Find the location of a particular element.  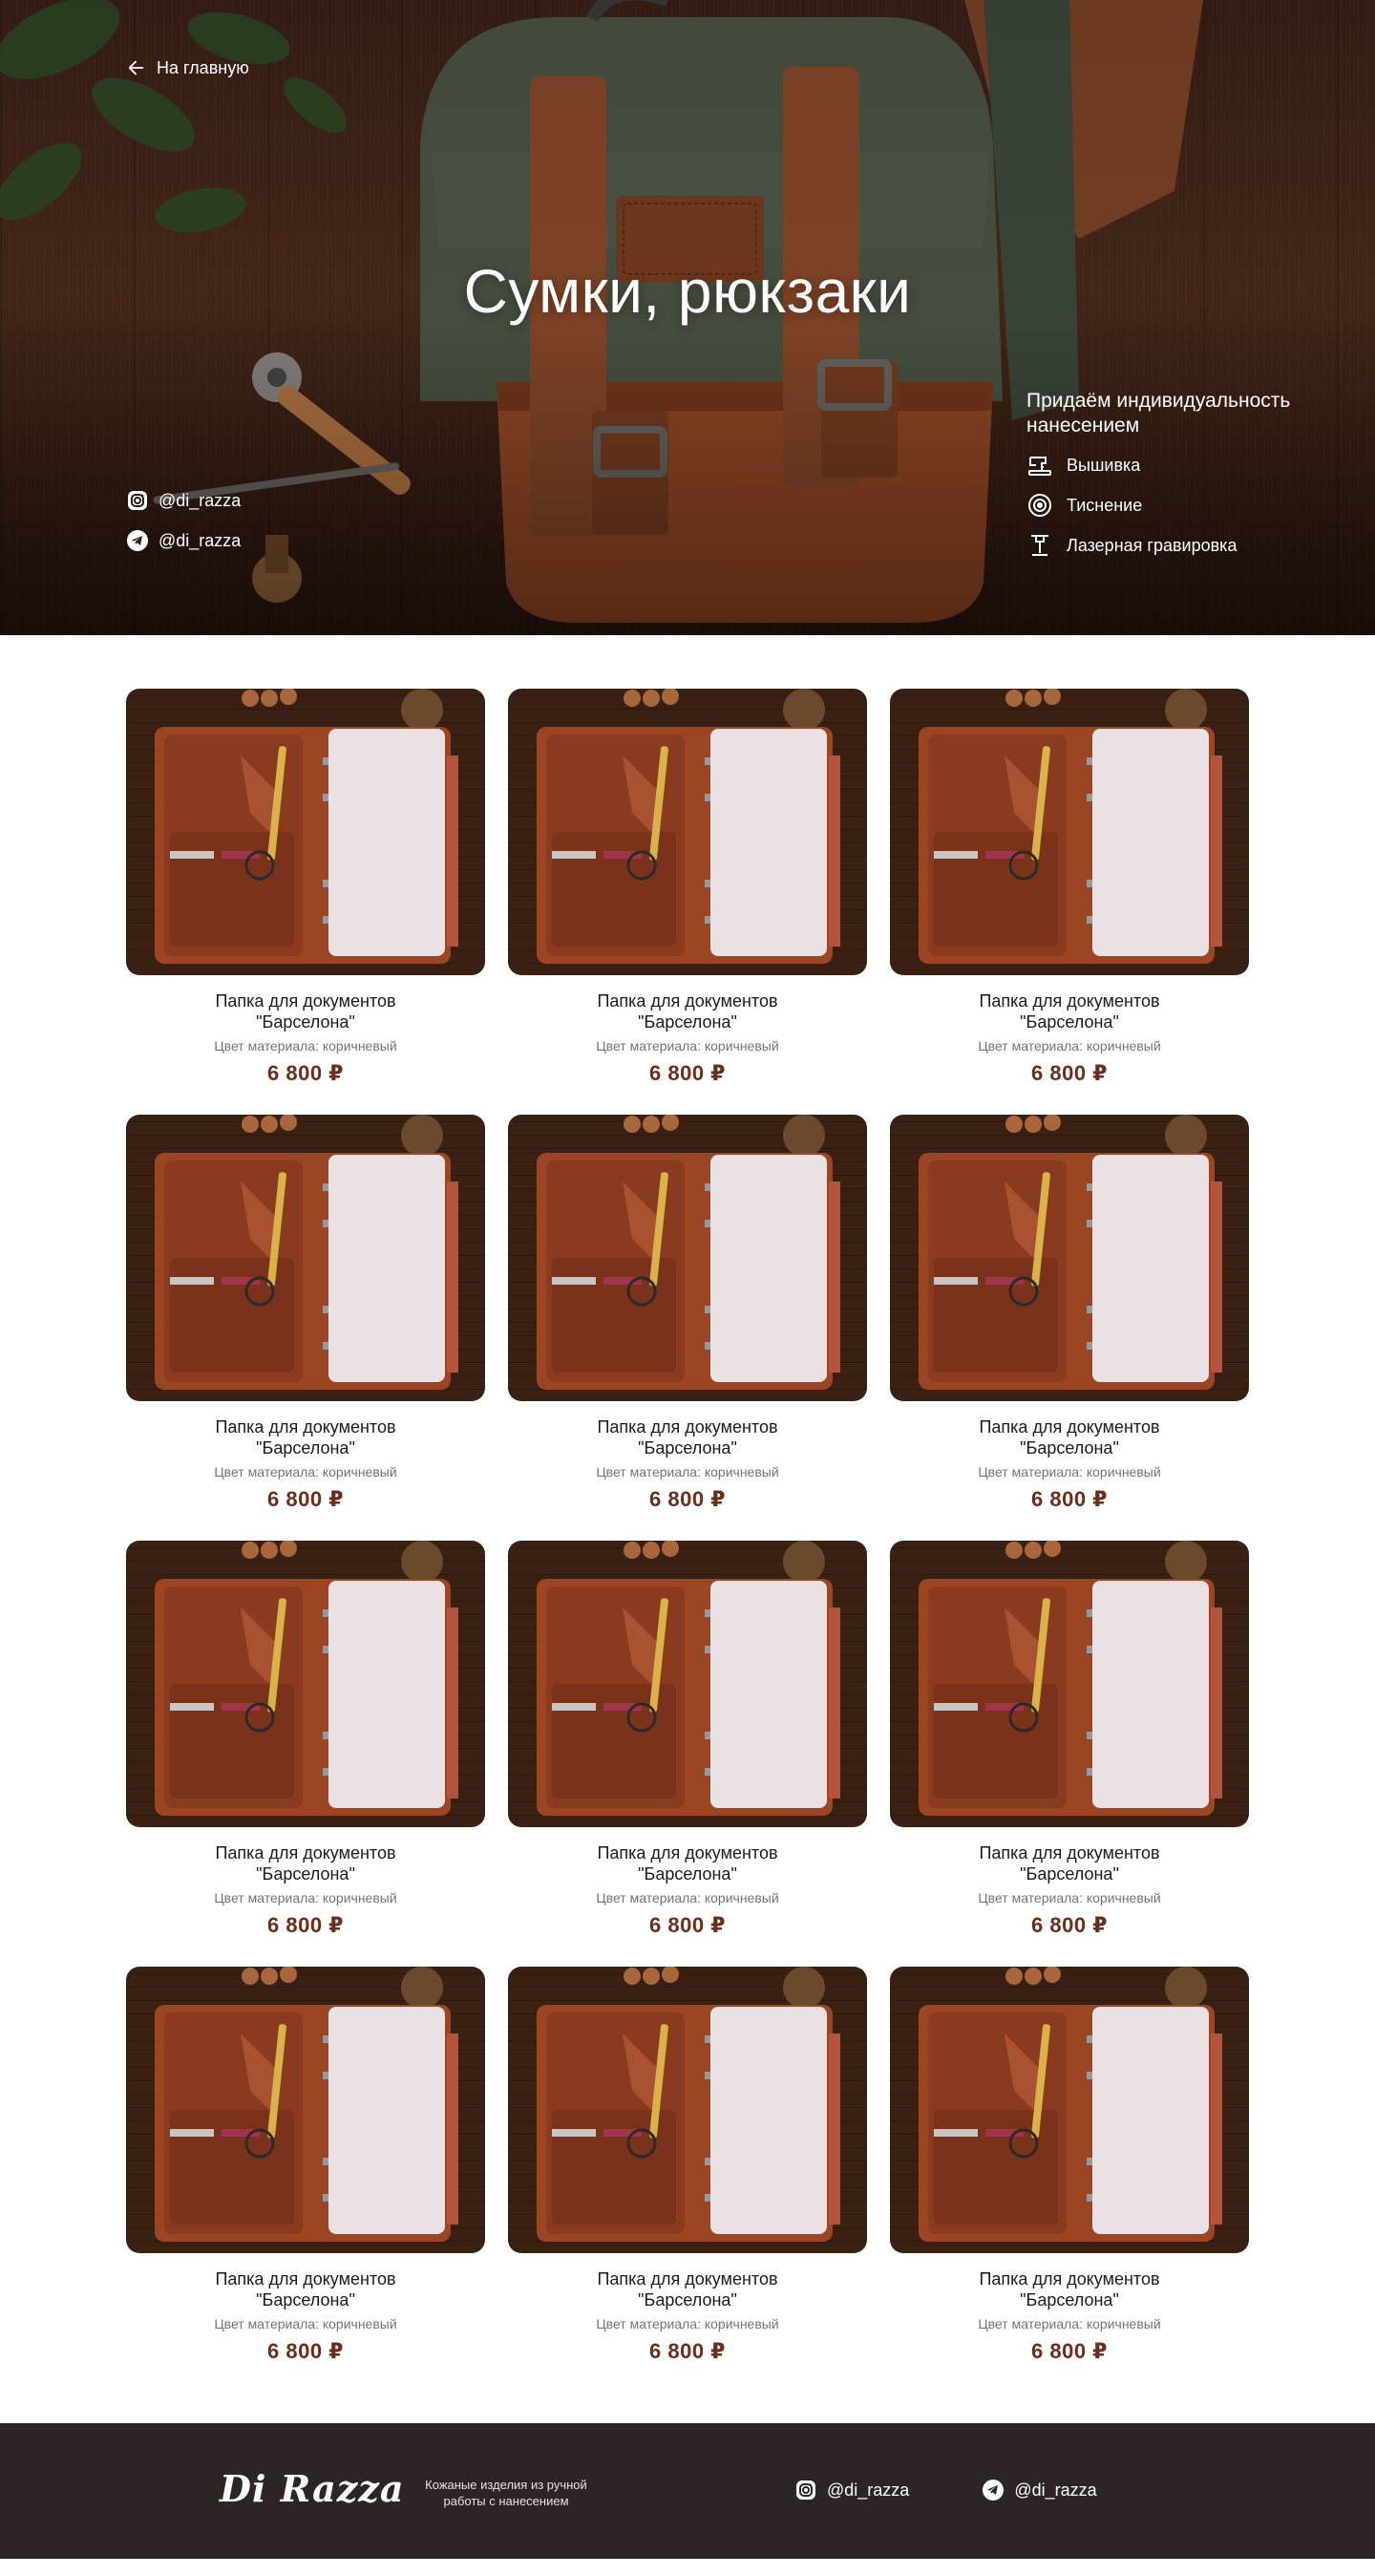

hero-instagram-link: @di_razza is located at coordinates (184, 500).